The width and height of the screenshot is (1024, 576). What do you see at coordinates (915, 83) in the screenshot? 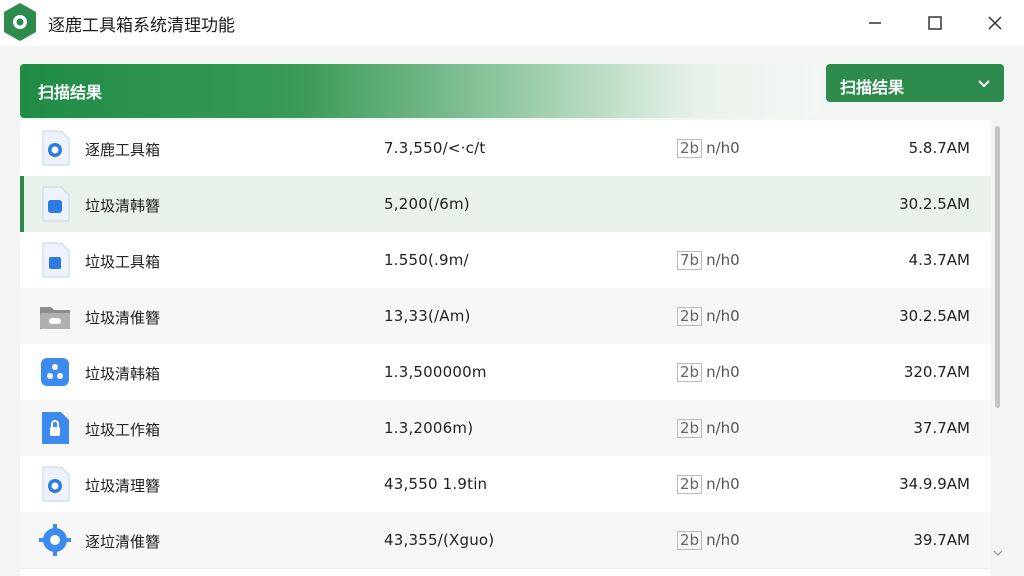
I see `results-dropdown: 扫描结果` at bounding box center [915, 83].